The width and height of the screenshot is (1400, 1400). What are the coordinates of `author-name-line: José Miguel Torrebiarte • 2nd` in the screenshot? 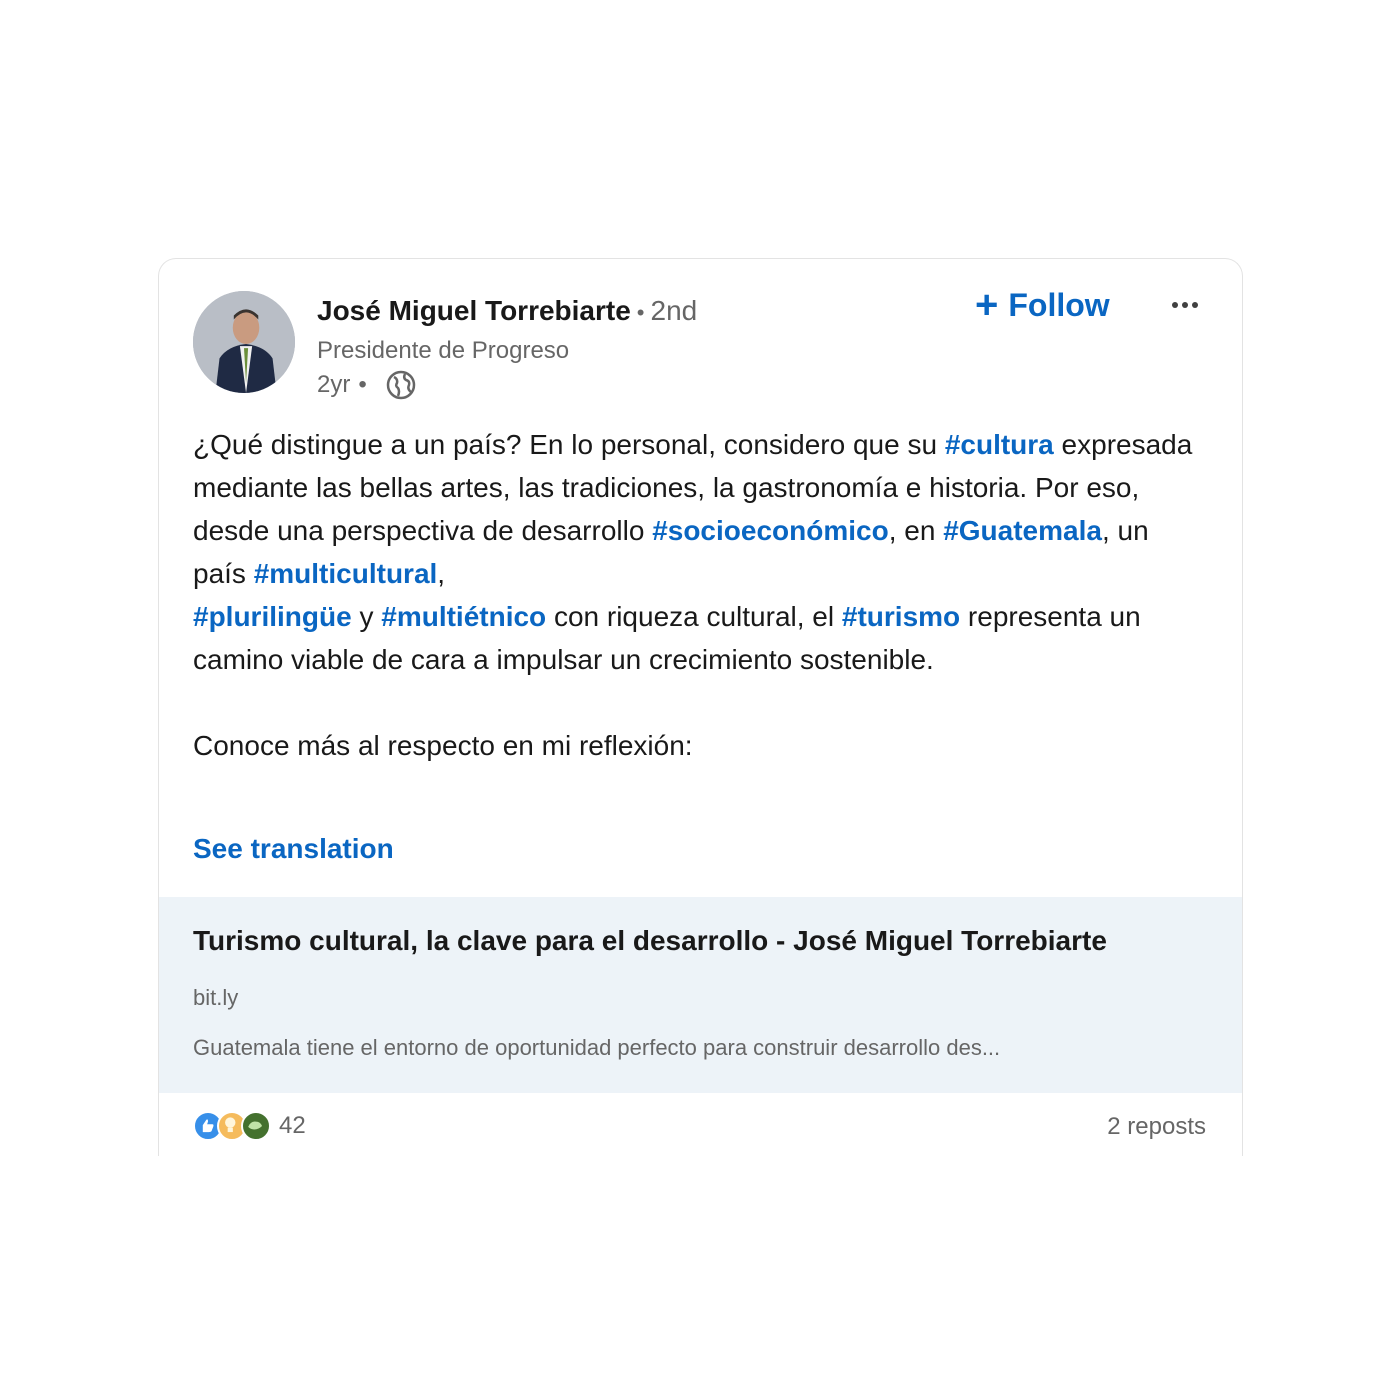 It's located at (507, 311).